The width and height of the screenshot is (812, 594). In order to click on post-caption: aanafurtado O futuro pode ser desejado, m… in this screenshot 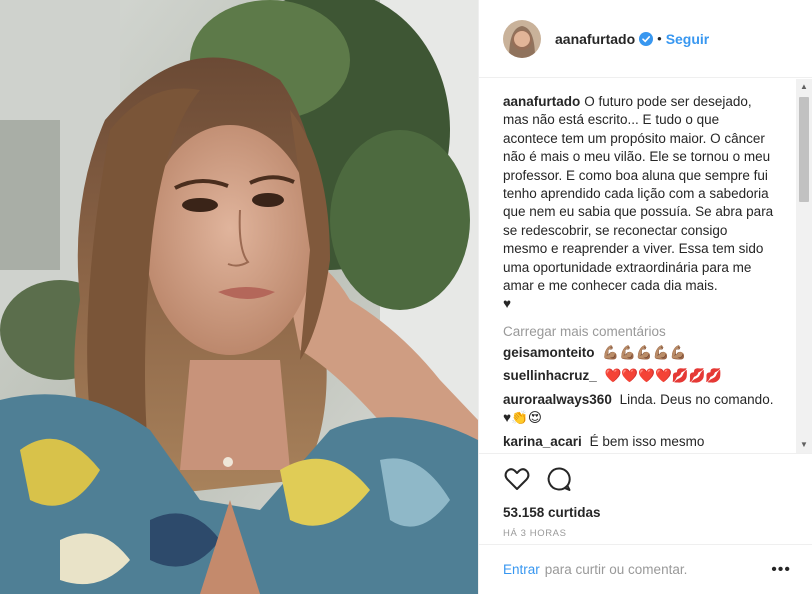, I will do `click(639, 203)`.